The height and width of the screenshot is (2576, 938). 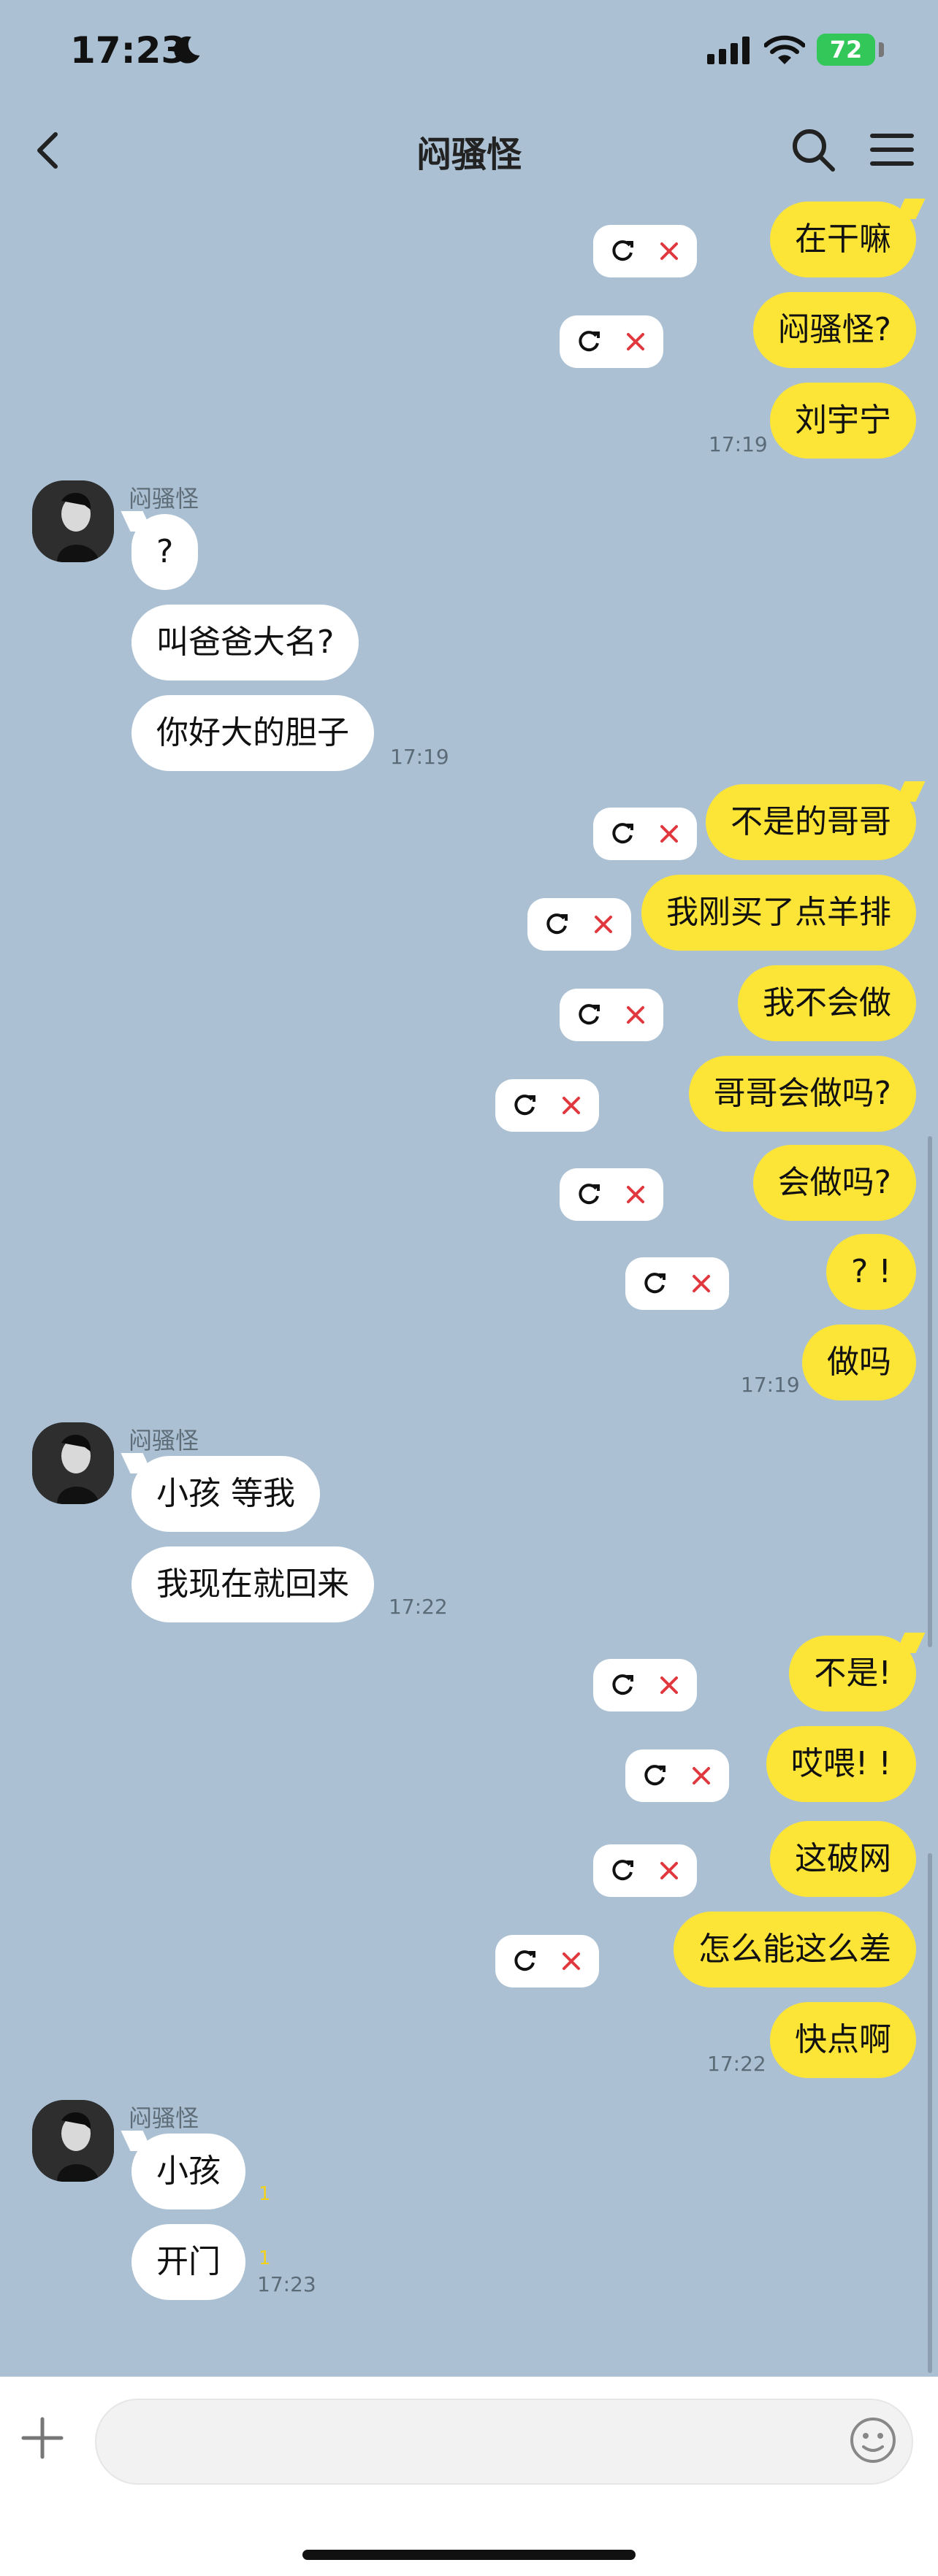 I want to click on sent-message: 在干嘛, so click(x=843, y=240).